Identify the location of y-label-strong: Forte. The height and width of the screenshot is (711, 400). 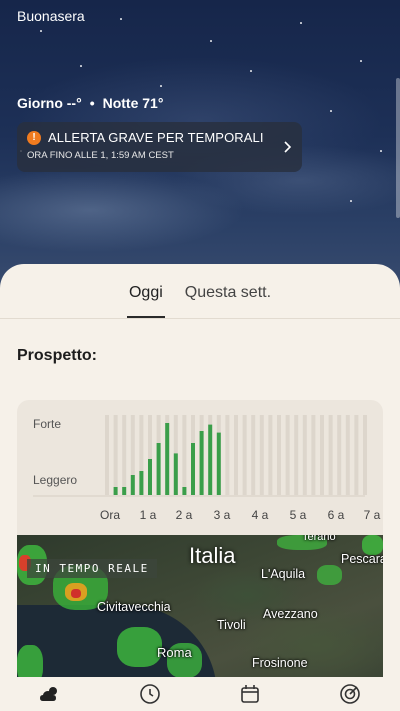
(47, 424).